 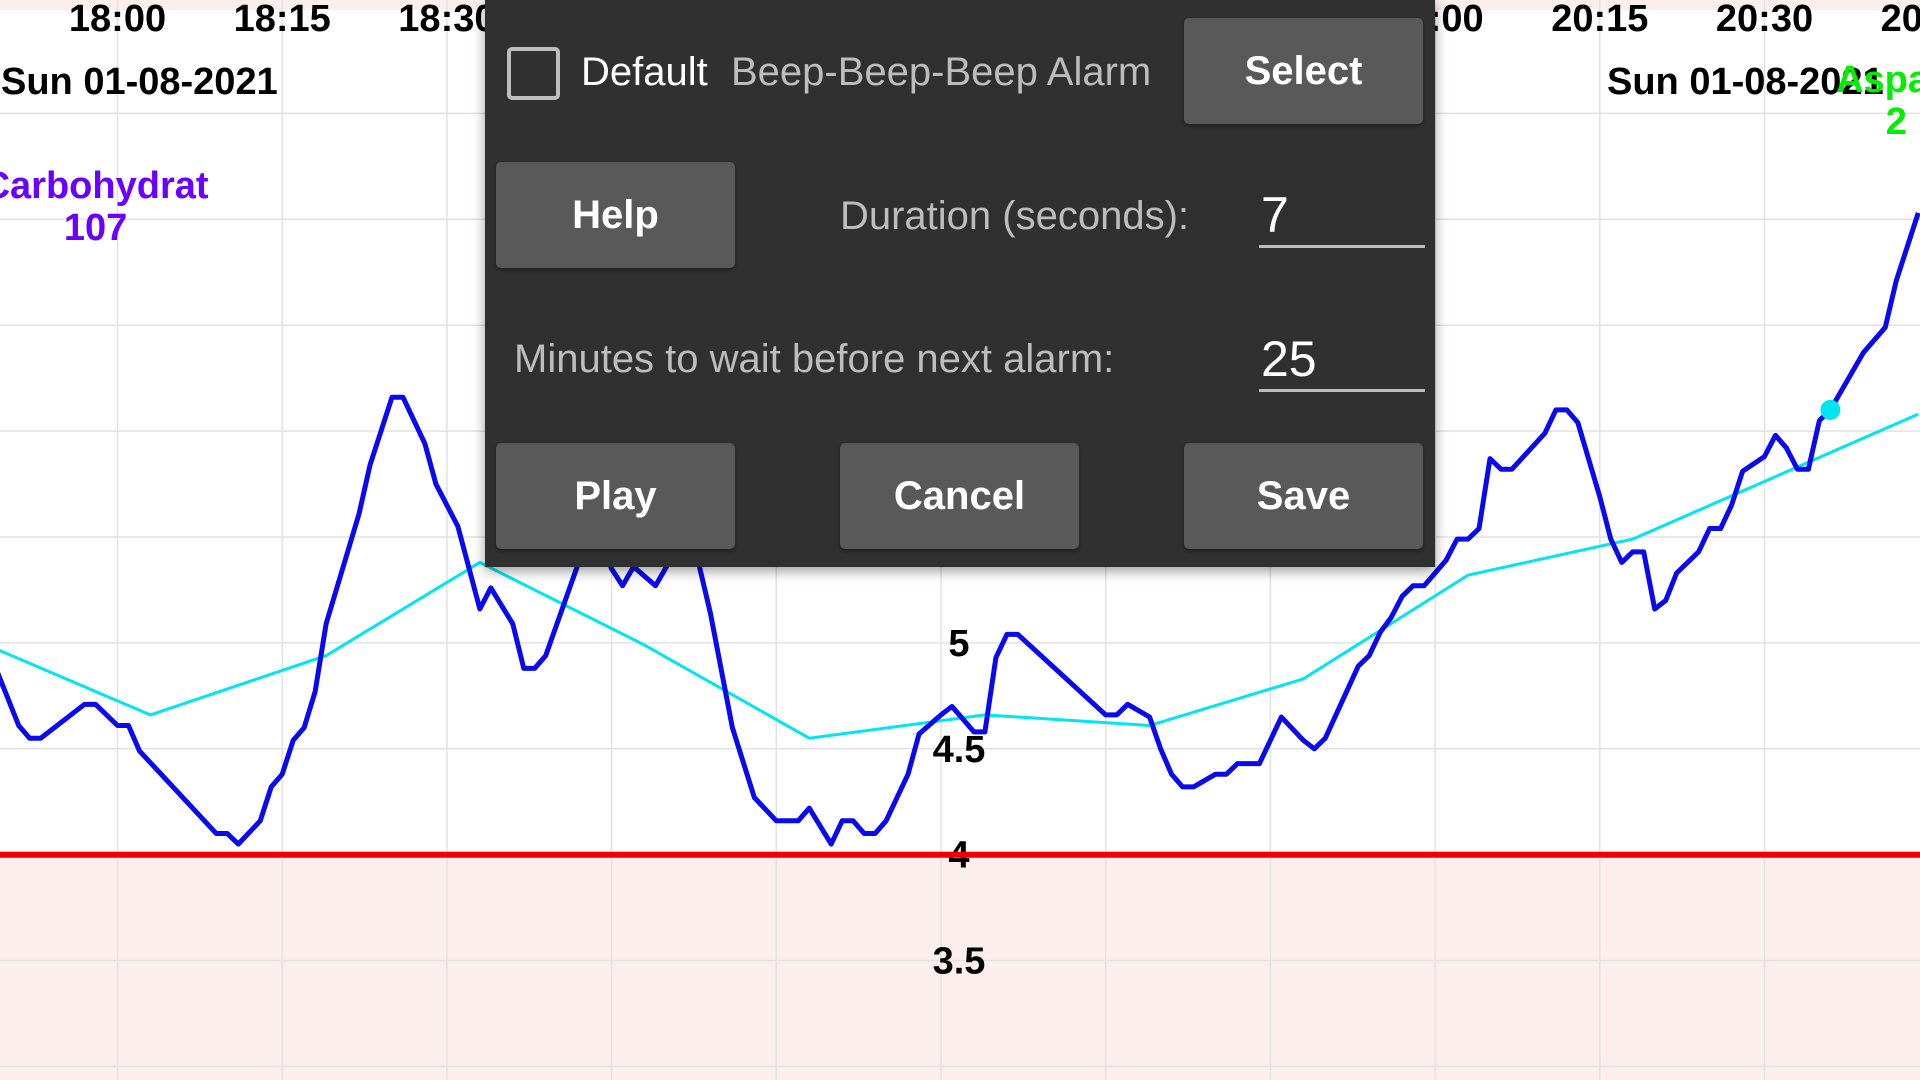 What do you see at coordinates (941, 72) in the screenshot?
I see `sound-name: Beep-Beep-Beep Alarm` at bounding box center [941, 72].